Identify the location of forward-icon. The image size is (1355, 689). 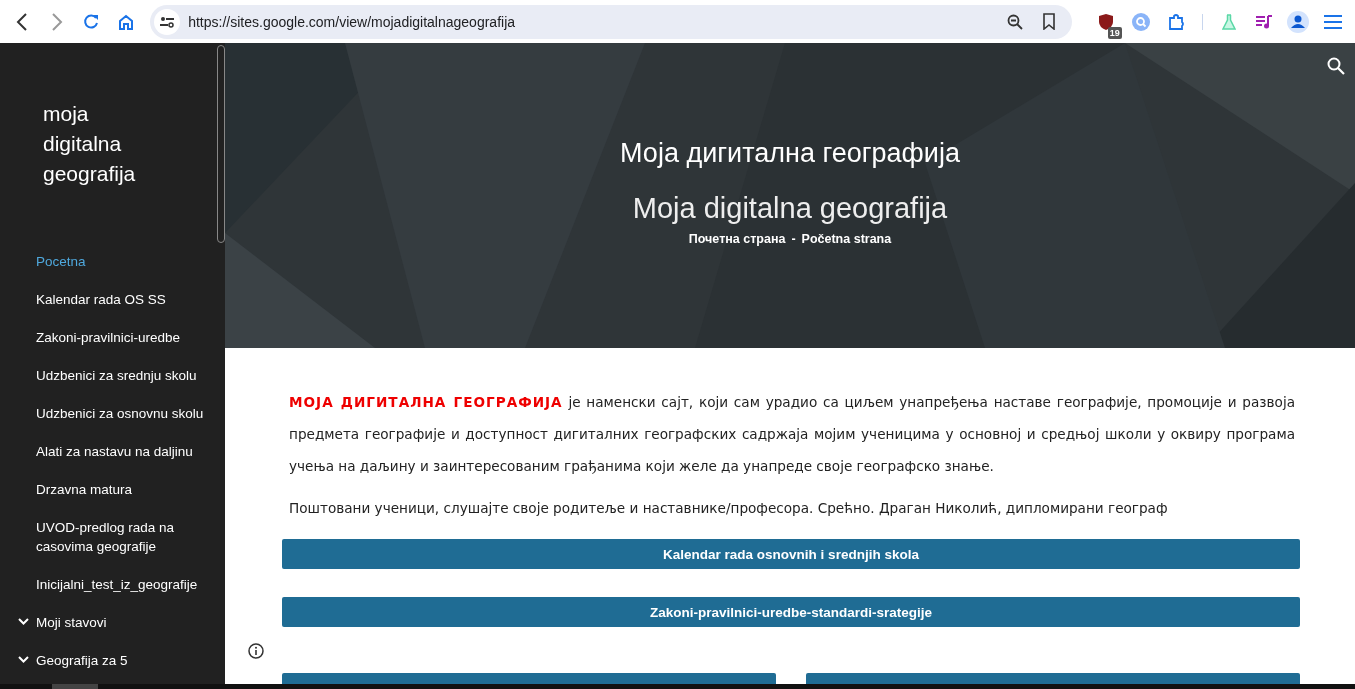
(56, 21).